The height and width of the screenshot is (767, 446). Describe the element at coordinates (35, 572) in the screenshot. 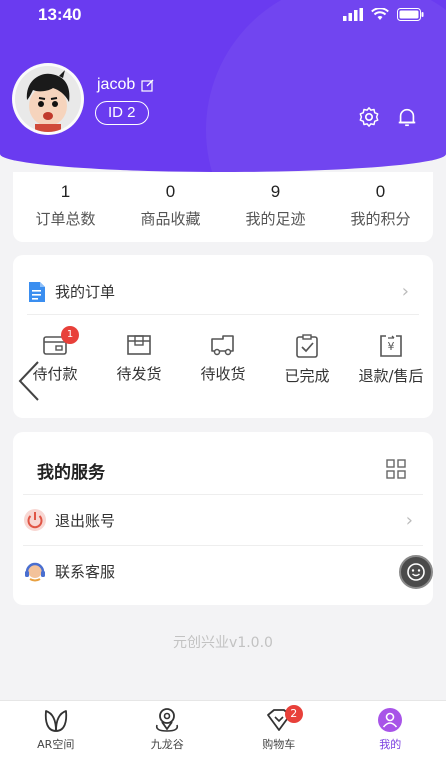

I see `headset-icon` at that location.